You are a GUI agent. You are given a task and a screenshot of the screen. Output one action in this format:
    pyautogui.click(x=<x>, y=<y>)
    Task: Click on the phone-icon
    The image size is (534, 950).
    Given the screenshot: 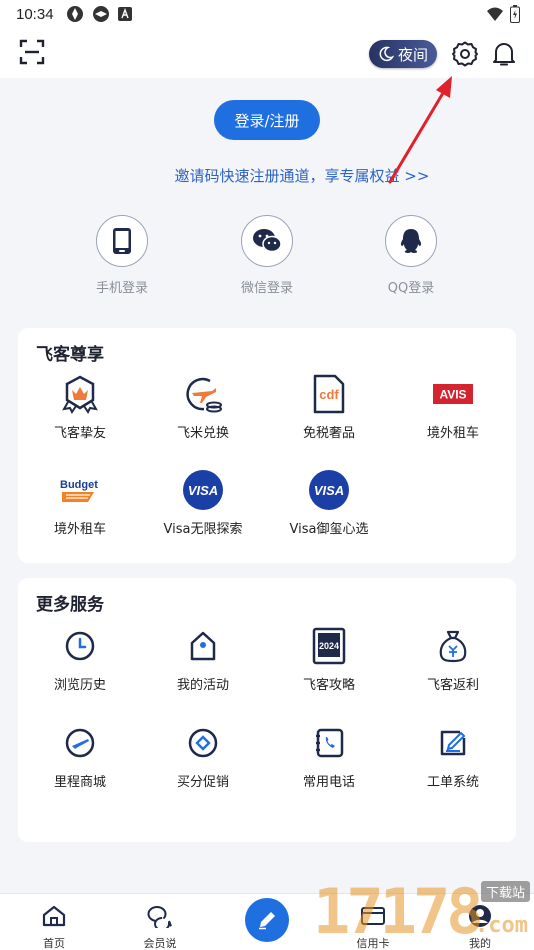 What is the action you would take?
    pyautogui.click(x=122, y=241)
    